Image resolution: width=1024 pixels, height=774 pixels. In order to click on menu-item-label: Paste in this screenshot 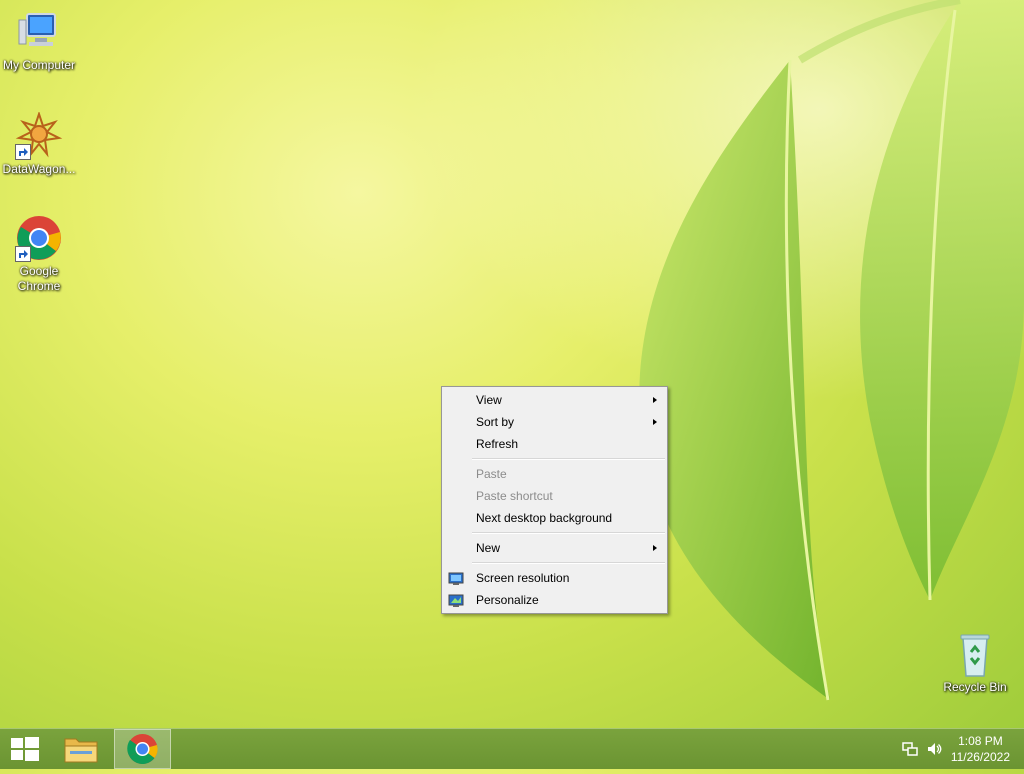, I will do `click(491, 474)`.